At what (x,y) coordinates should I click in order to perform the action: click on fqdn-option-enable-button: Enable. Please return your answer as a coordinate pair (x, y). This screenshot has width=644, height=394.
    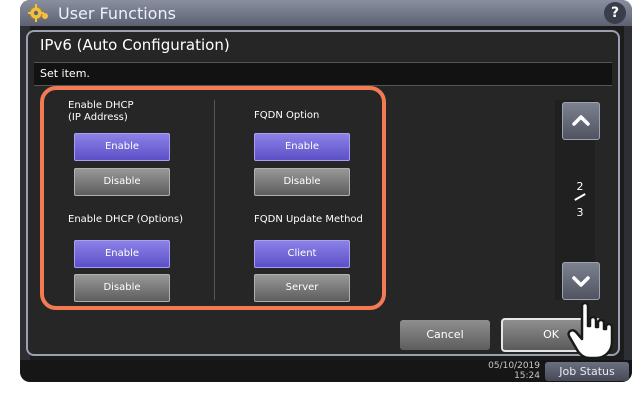
    Looking at the image, I should click on (302, 147).